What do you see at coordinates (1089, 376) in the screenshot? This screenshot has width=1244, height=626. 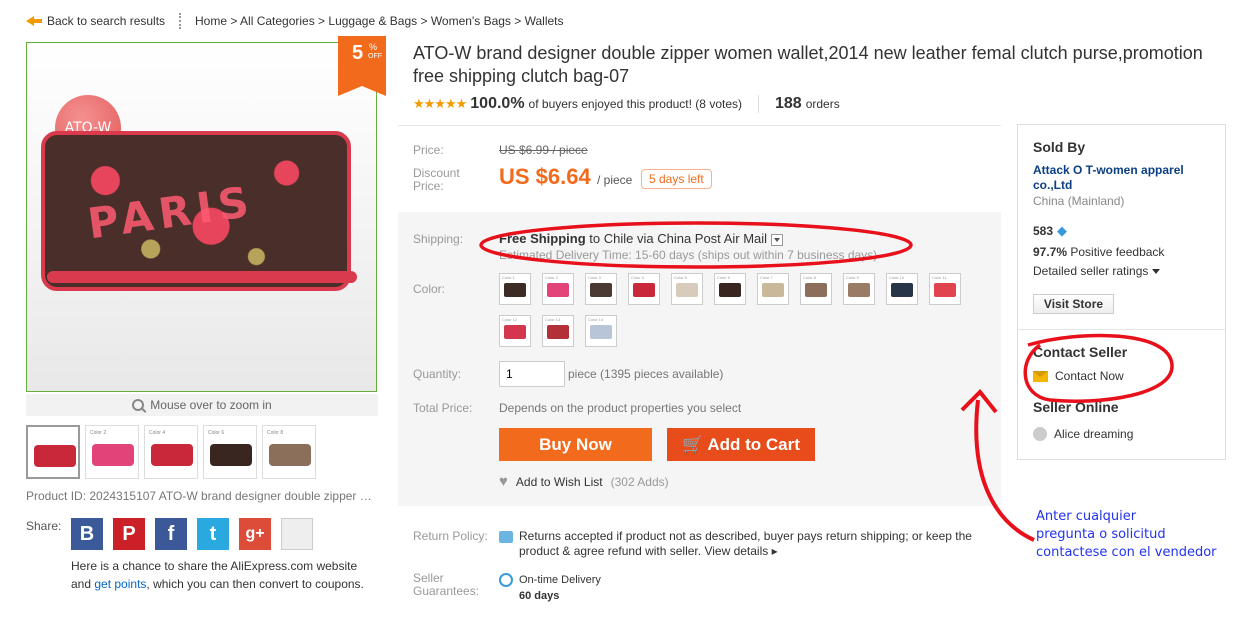 I see `contact-now-label: Contact Now` at bounding box center [1089, 376].